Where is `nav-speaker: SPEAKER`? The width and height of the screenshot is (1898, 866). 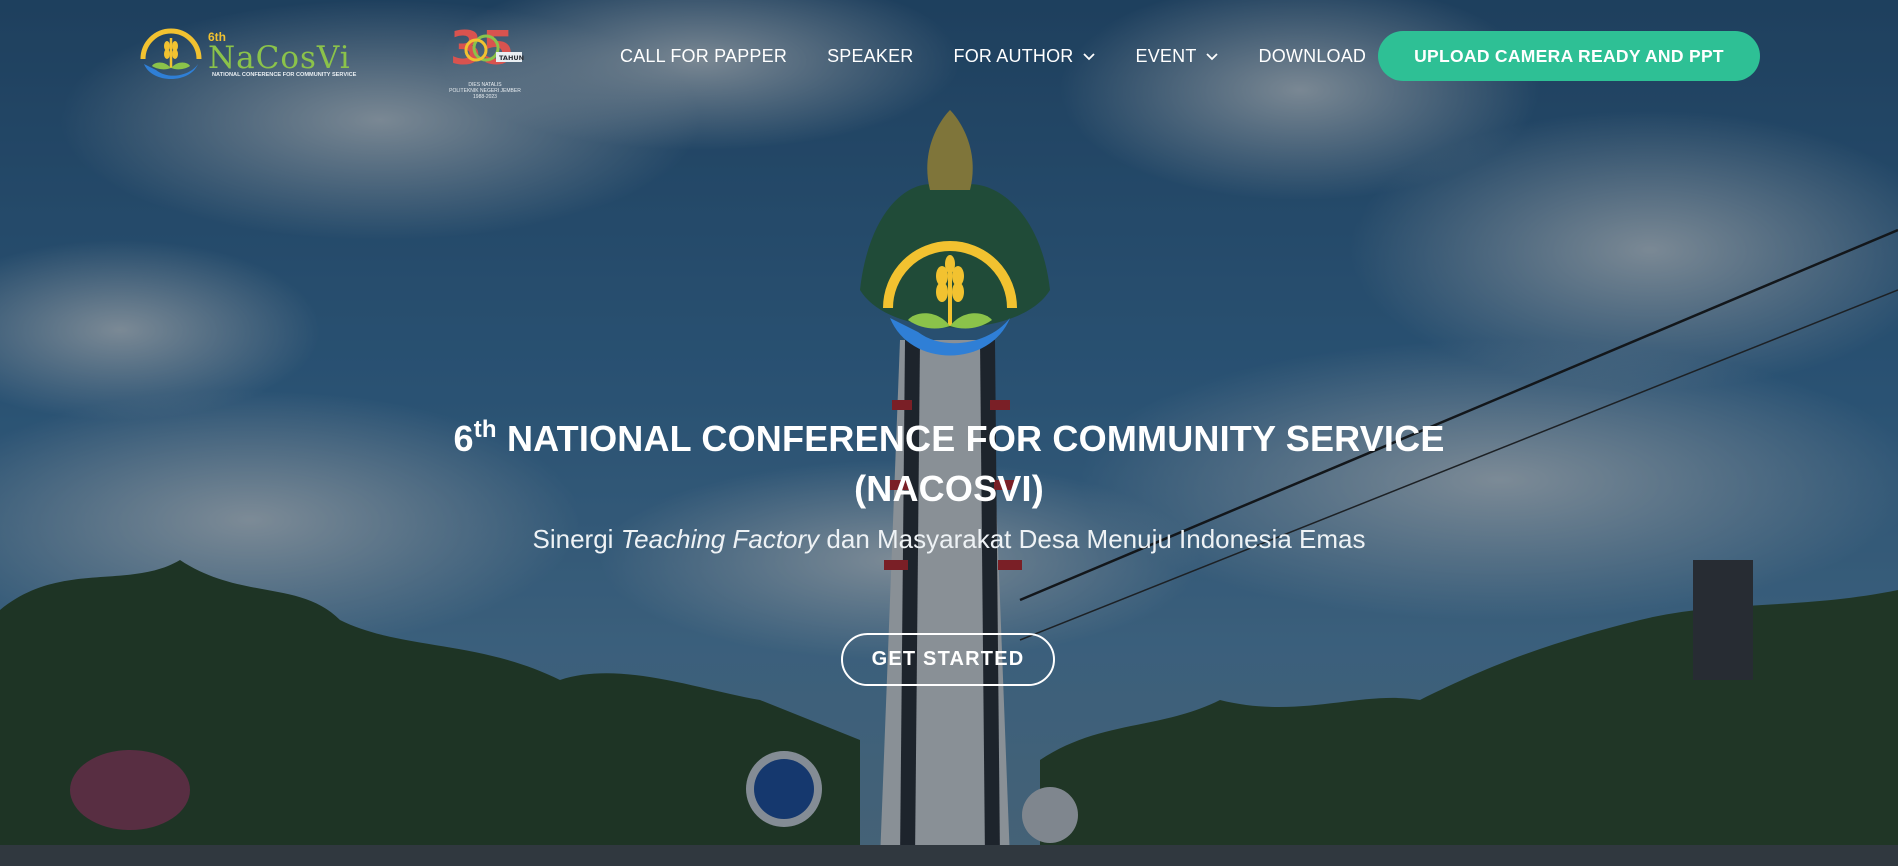 nav-speaker: SPEAKER is located at coordinates (870, 56).